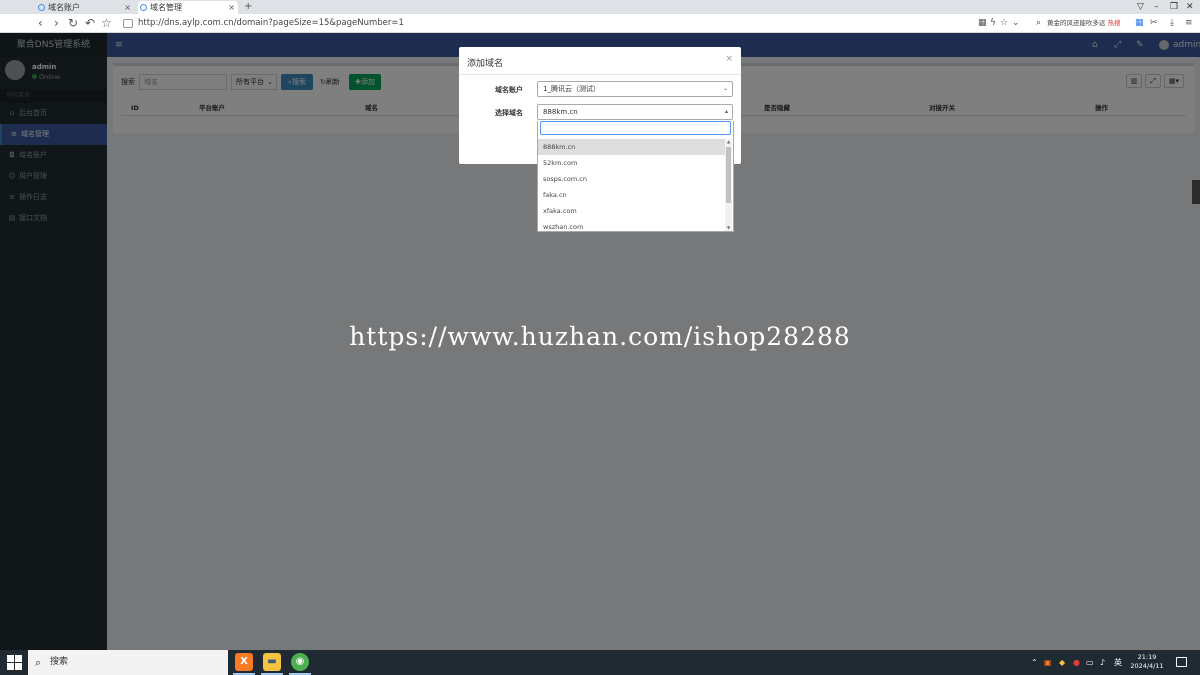 This screenshot has width=1200, height=675. I want to click on network-icon: ▭, so click(1090, 662).